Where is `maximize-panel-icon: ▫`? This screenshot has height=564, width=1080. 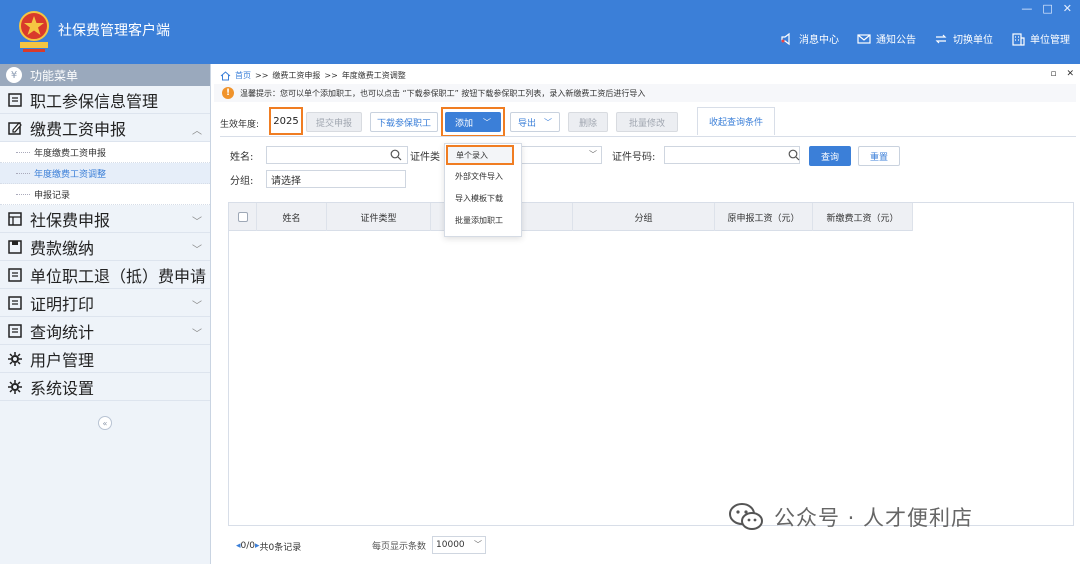
maximize-panel-icon: ▫ is located at coordinates (1053, 74).